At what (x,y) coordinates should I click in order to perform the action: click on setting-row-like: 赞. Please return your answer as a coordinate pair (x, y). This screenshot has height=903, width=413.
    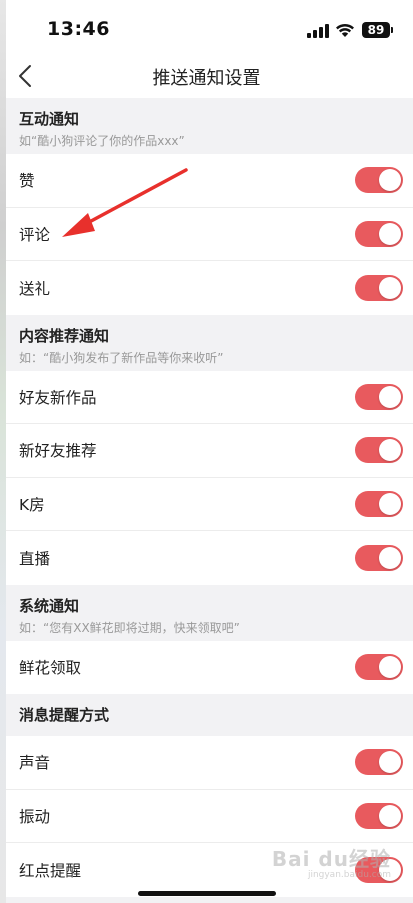
    Looking at the image, I should click on (206, 181).